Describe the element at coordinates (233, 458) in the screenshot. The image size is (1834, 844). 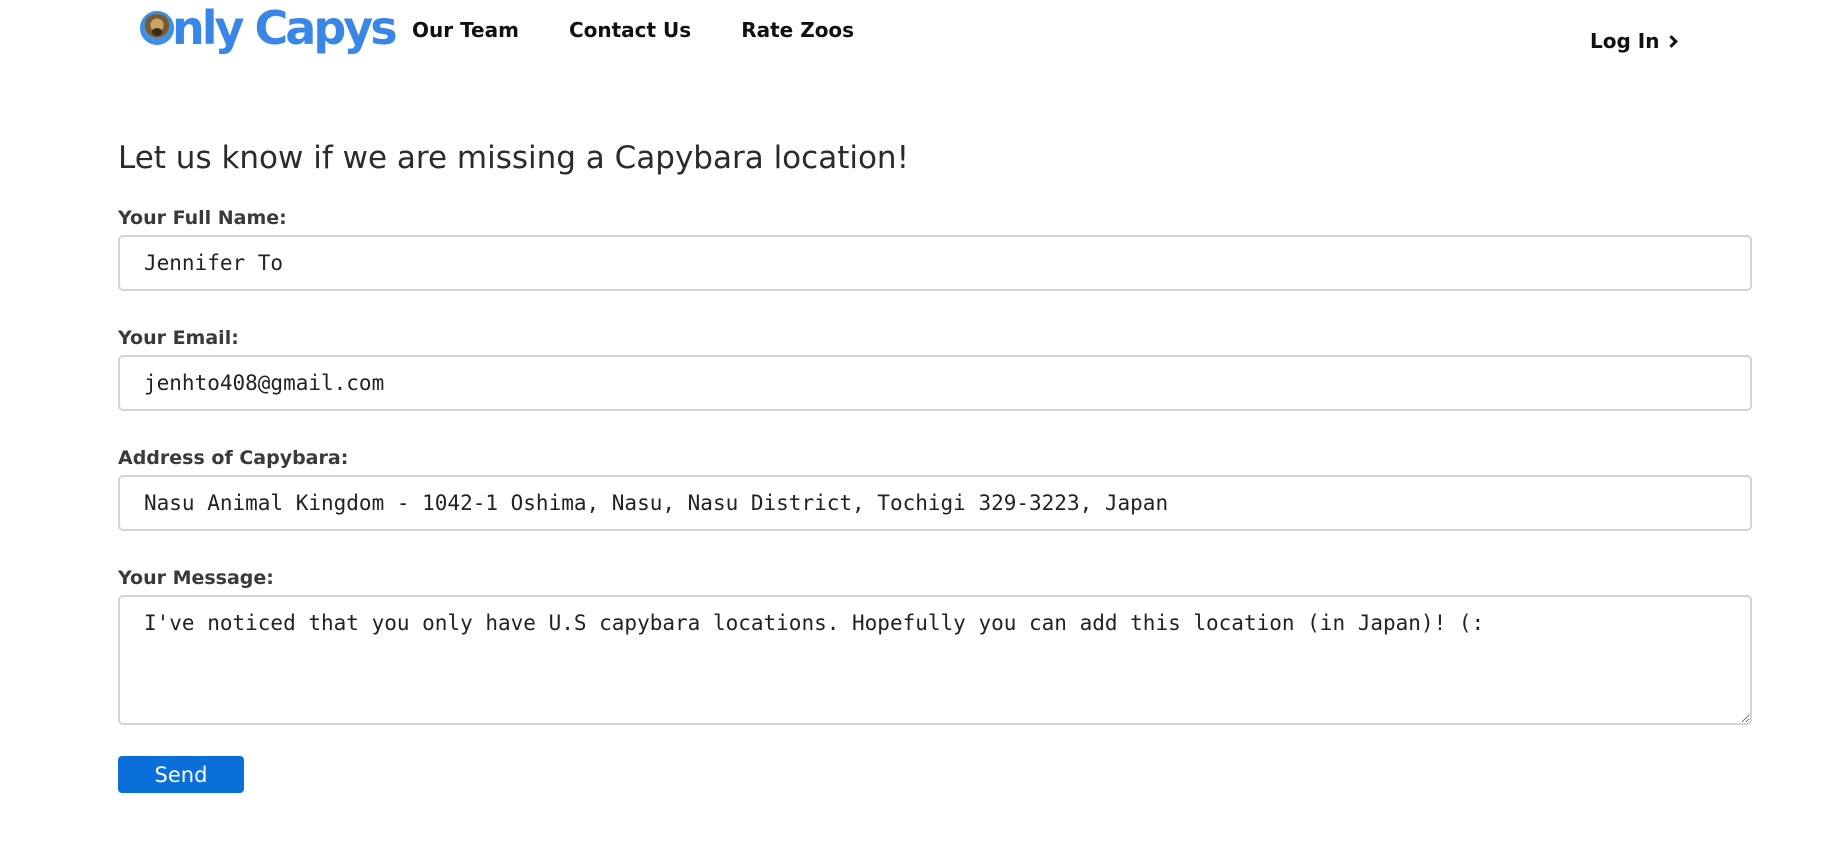
I see `address-label: Address of Capybara:` at that location.